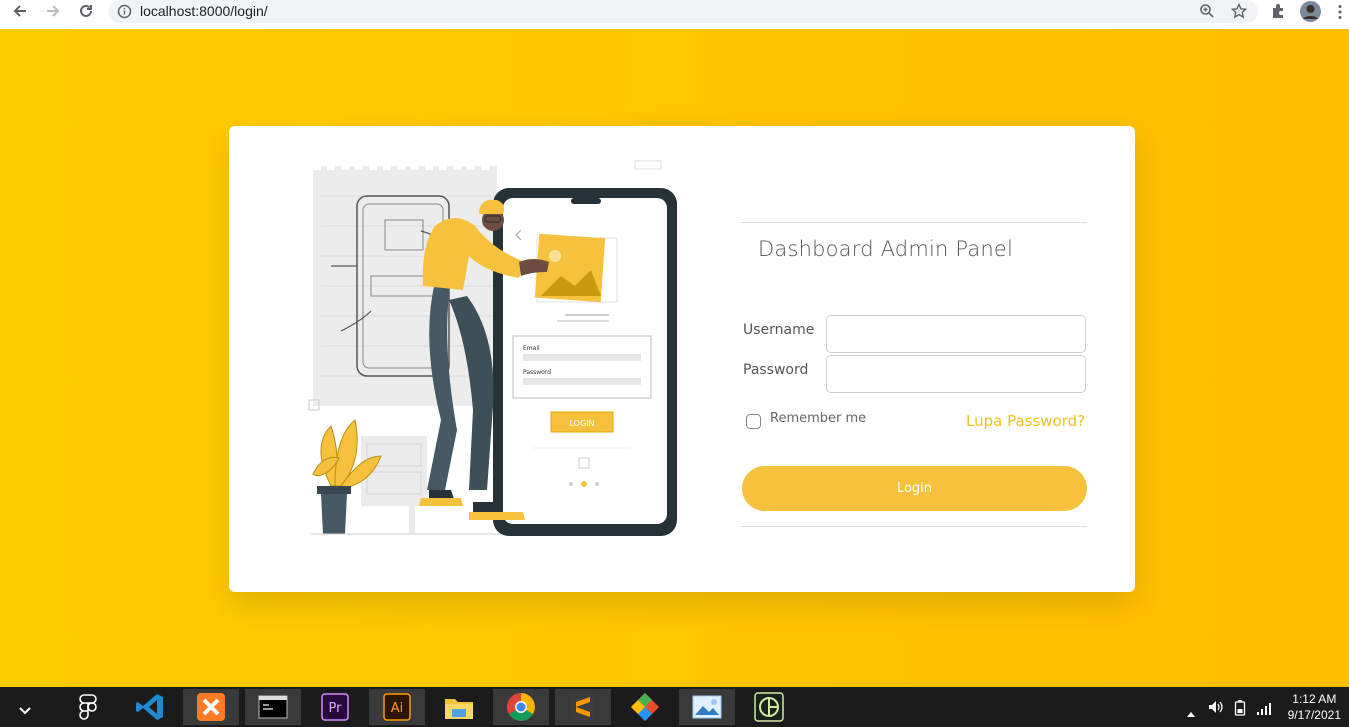 This screenshot has width=1349, height=727. I want to click on illus-password-label: Password, so click(537, 372).